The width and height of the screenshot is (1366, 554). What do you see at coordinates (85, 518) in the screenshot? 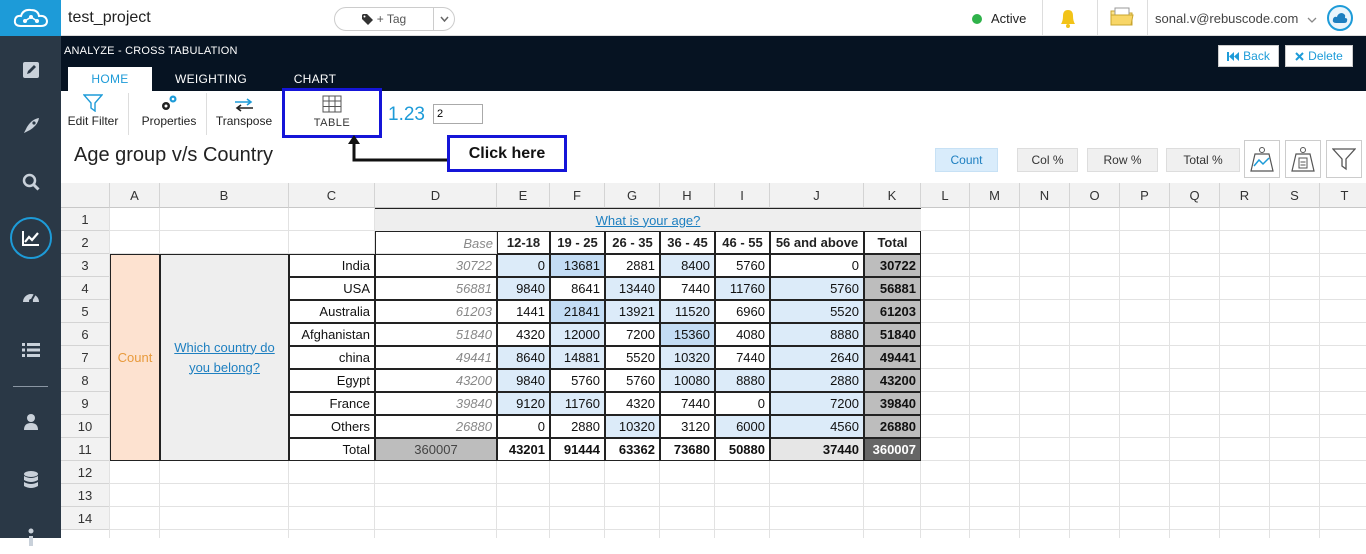
I see `row-header: 14` at bounding box center [85, 518].